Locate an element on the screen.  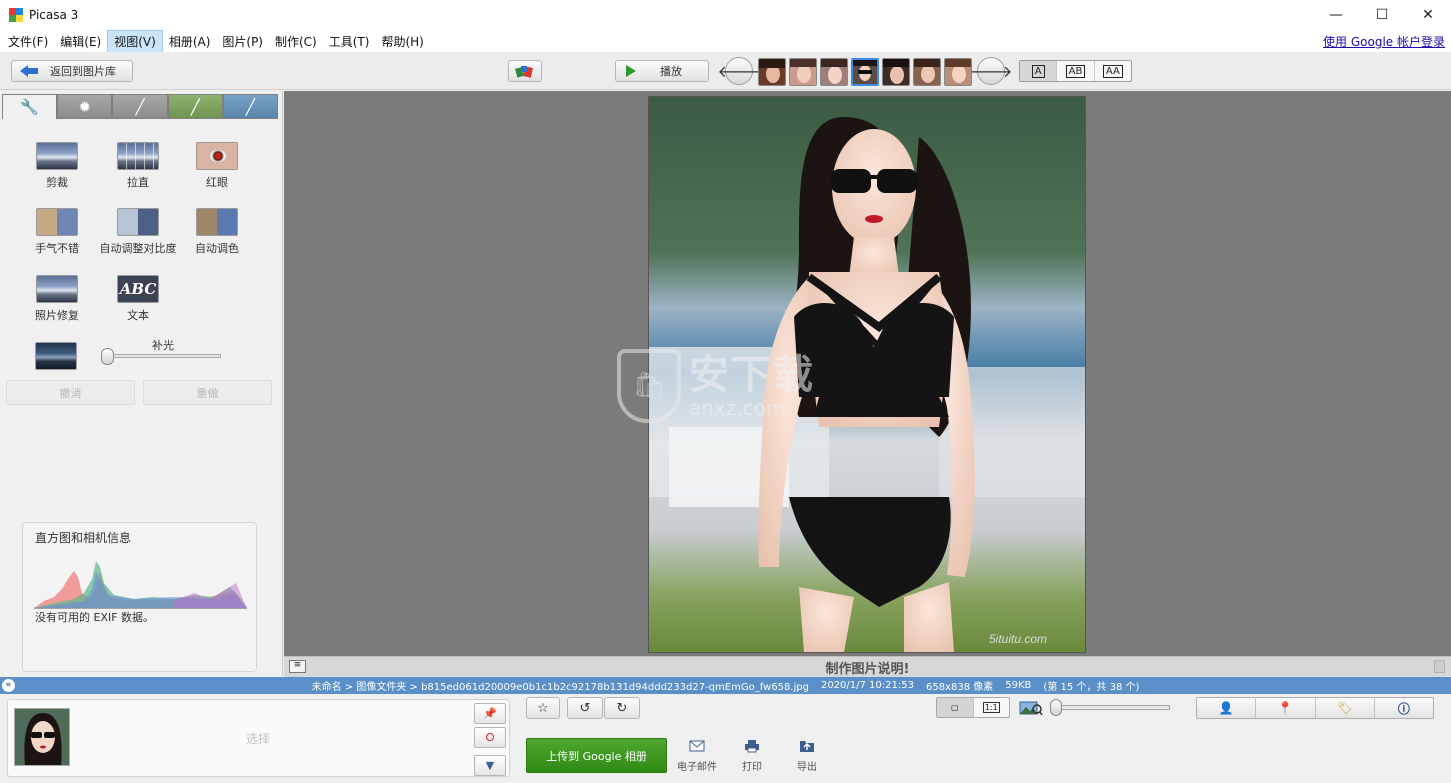
rotate-right-button: ↻ is located at coordinates (622, 708).